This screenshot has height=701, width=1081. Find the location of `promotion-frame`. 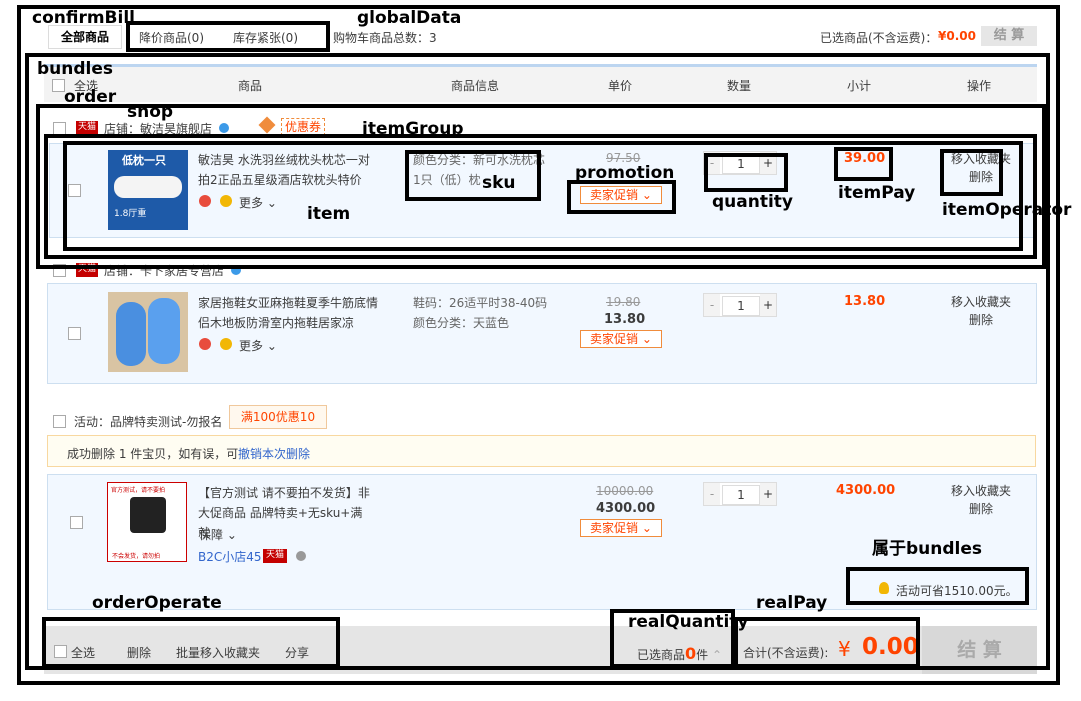

promotion-frame is located at coordinates (621, 197).